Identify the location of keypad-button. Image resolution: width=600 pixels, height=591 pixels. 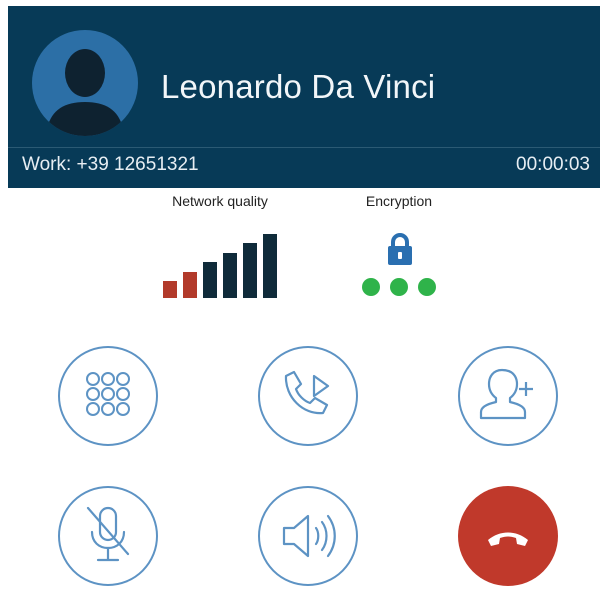
(108, 396).